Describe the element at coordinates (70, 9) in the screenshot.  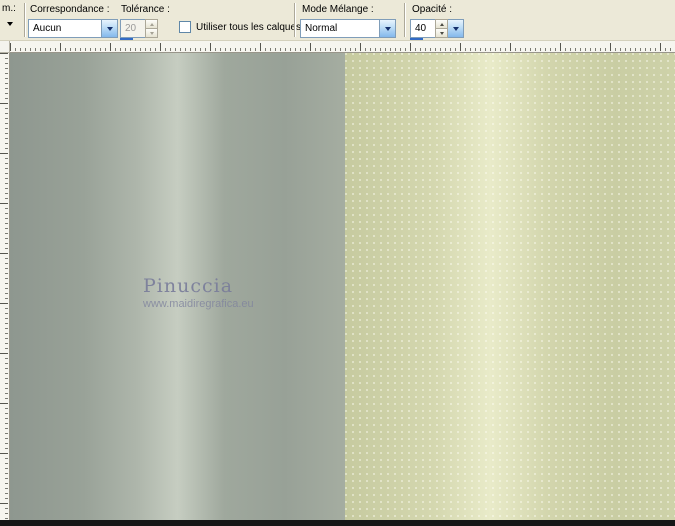
I see `match-mode-label: Correspondance :` at that location.